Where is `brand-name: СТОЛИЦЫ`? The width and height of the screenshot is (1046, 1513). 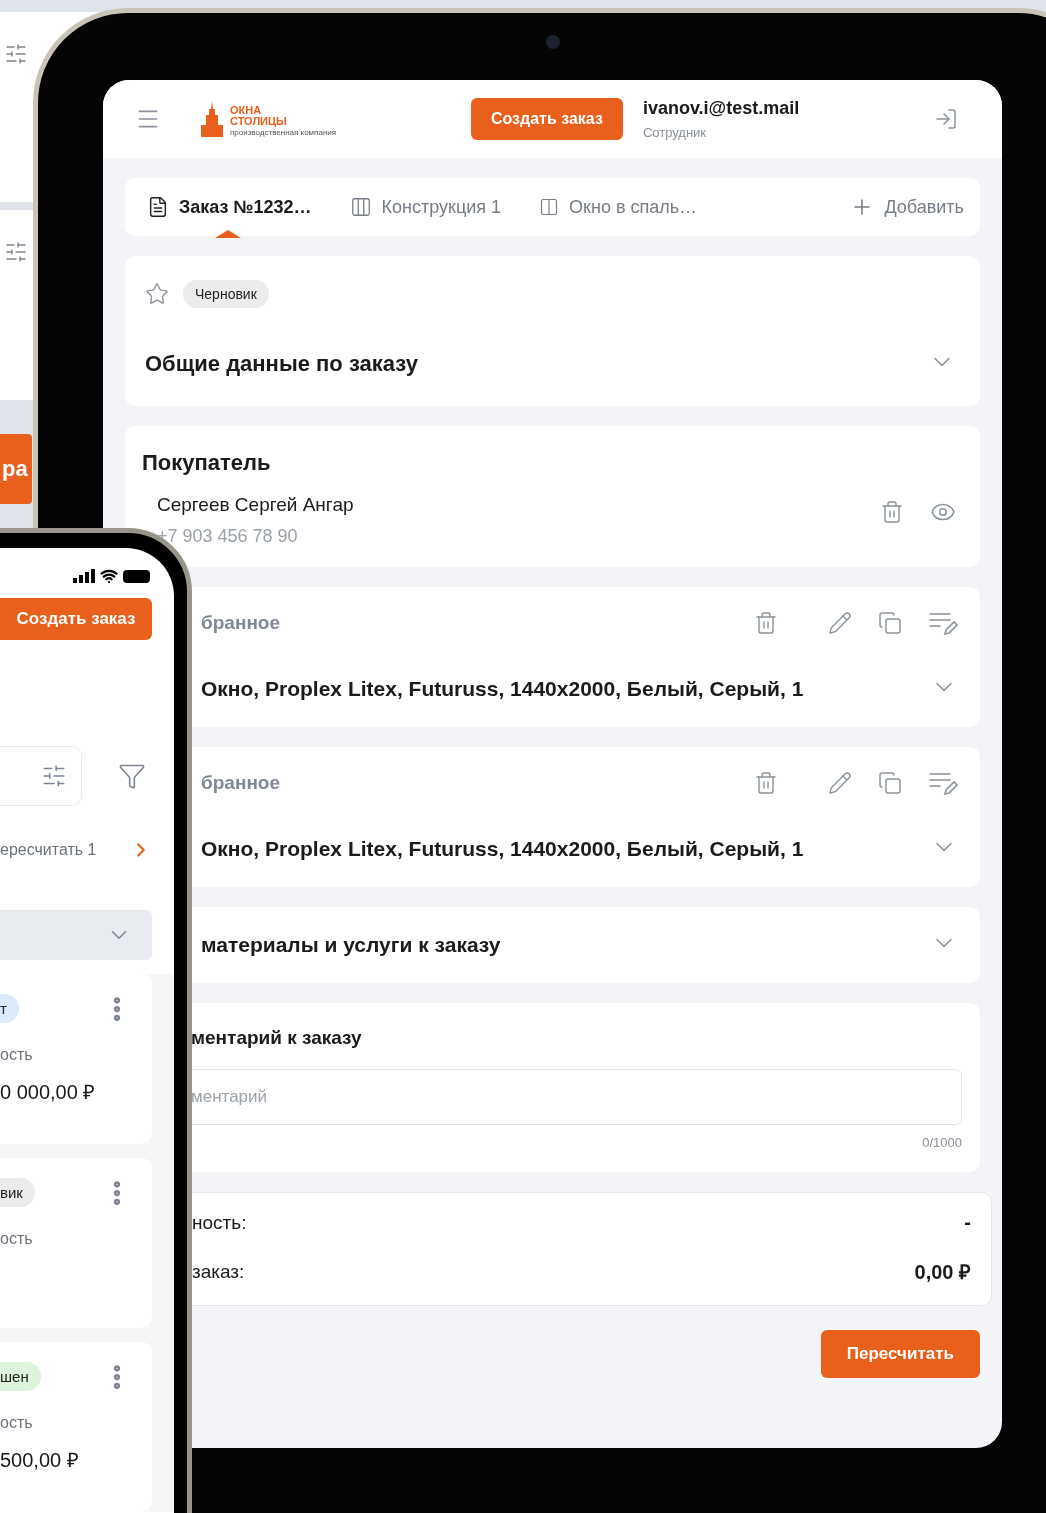
brand-name: СТОЛИЦЫ is located at coordinates (259, 121).